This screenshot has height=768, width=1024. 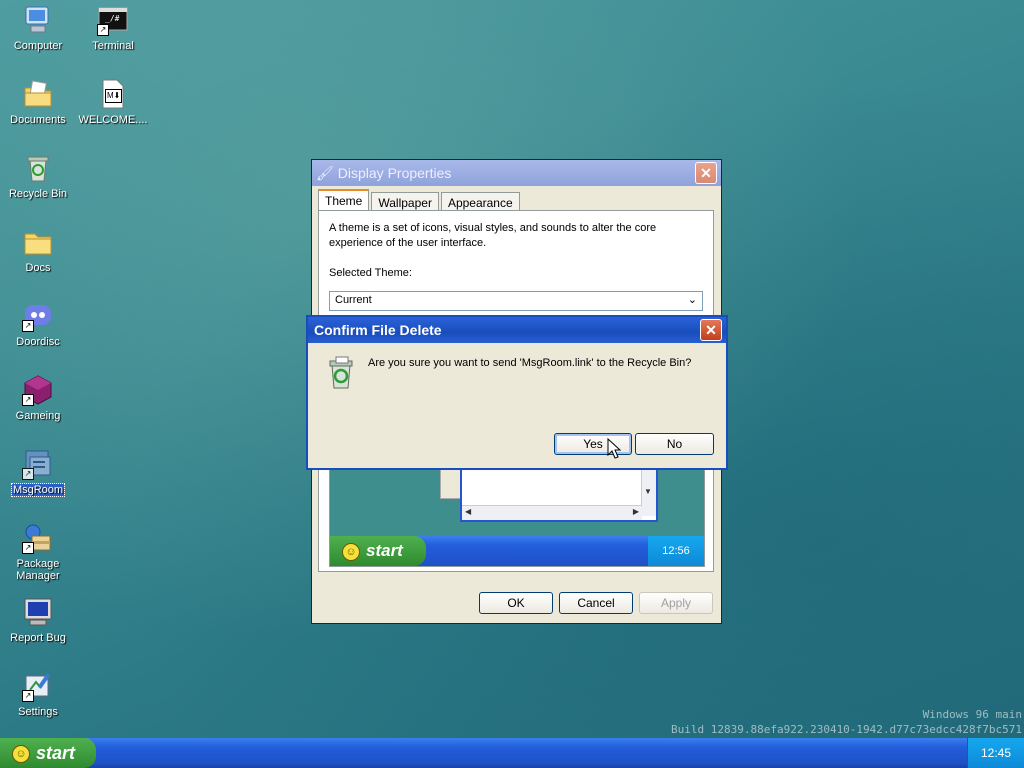 I want to click on desktop-icon-label: Terminal, so click(x=113, y=46).